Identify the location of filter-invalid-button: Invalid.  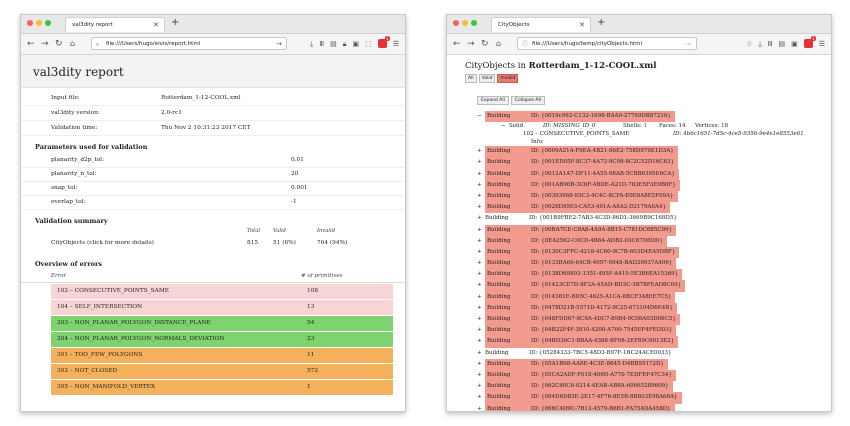
(508, 78).